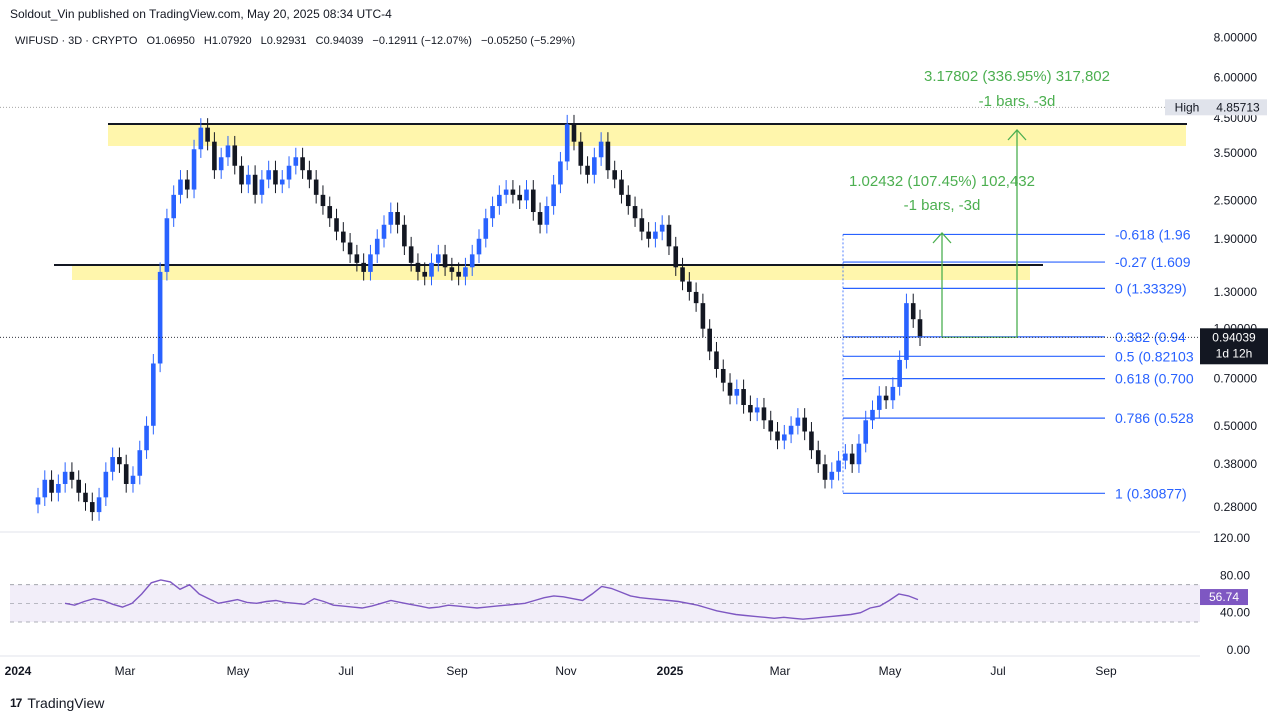 The height and width of the screenshot is (721, 1280). Describe the element at coordinates (1151, 288) in the screenshot. I see `fib-level-label: 0 (1.33329)` at that location.